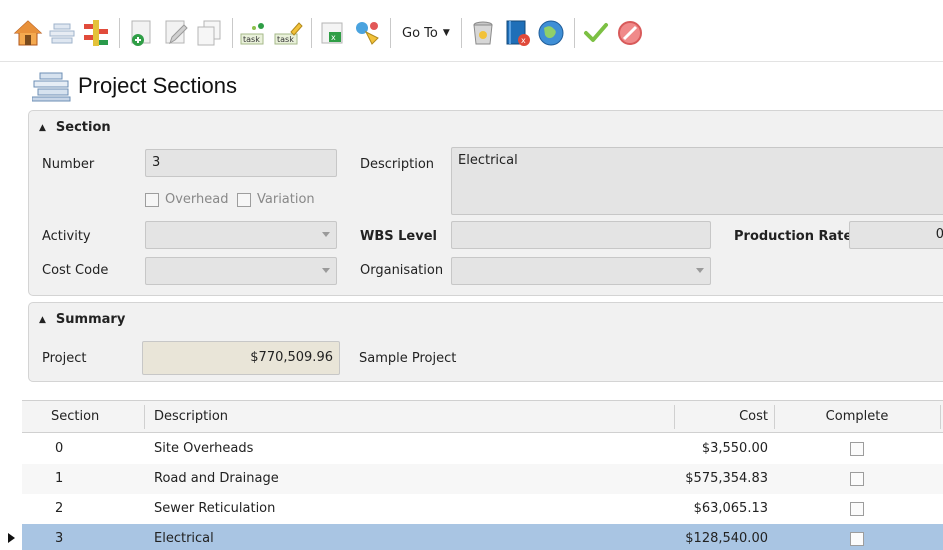  I want to click on overhead-checkbox: Overhead, so click(187, 199).